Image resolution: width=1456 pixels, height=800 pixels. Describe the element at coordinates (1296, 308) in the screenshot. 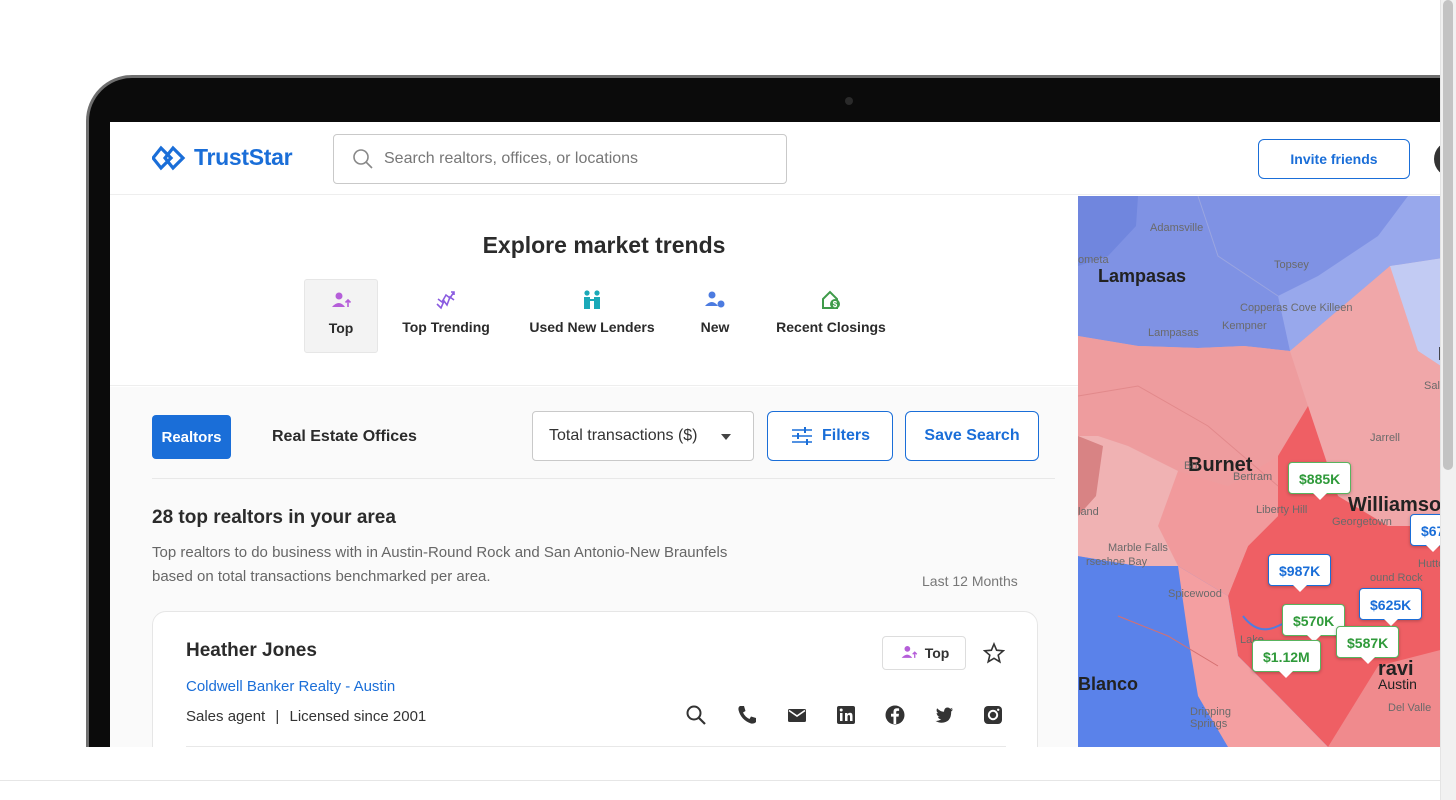

I see `map-label-copperas: Copperas Cove Killeen` at that location.